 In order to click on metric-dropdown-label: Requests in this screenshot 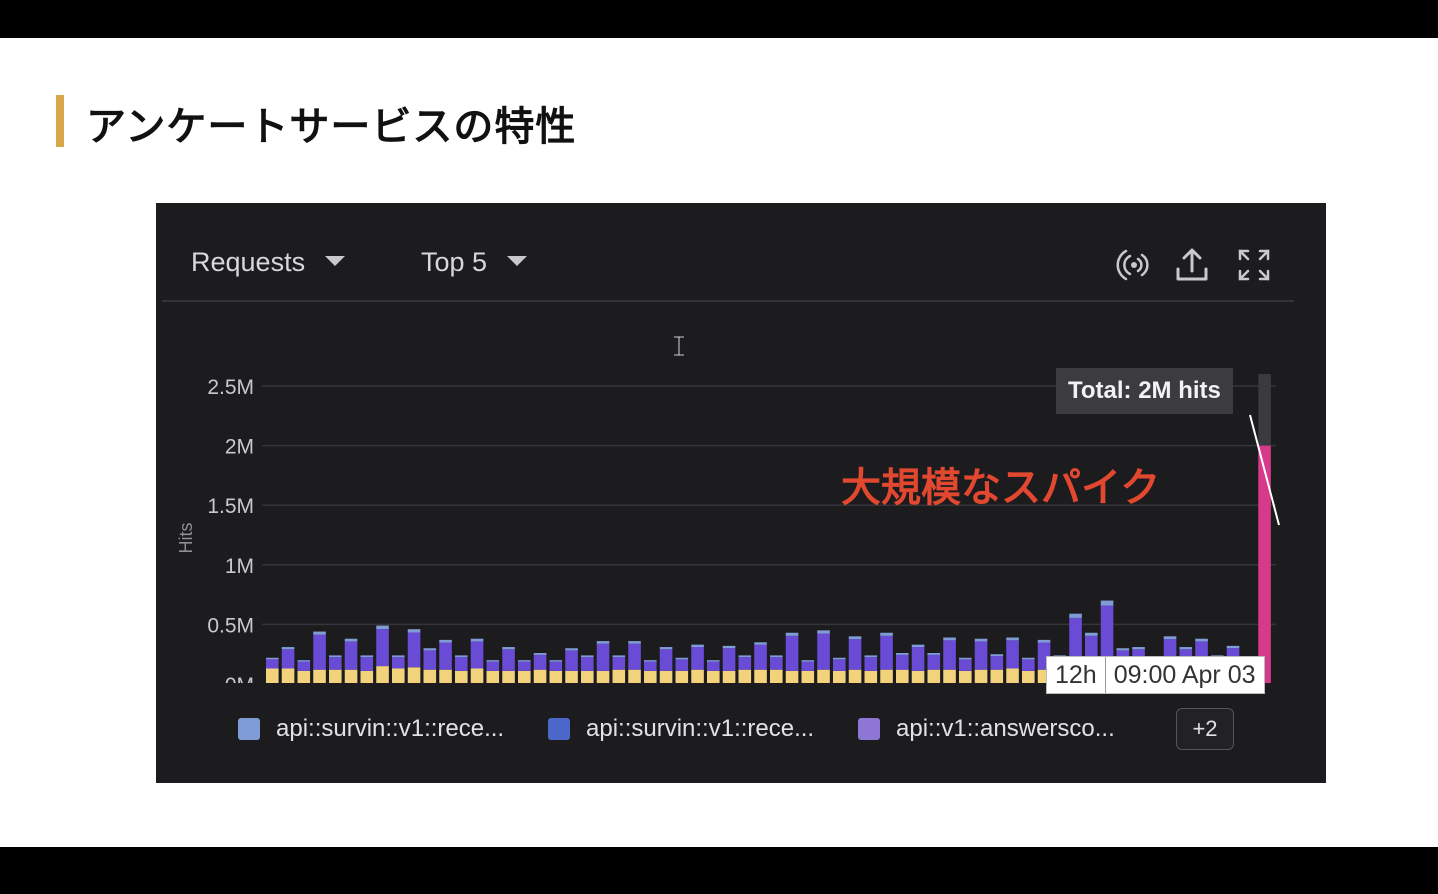, I will do `click(248, 262)`.